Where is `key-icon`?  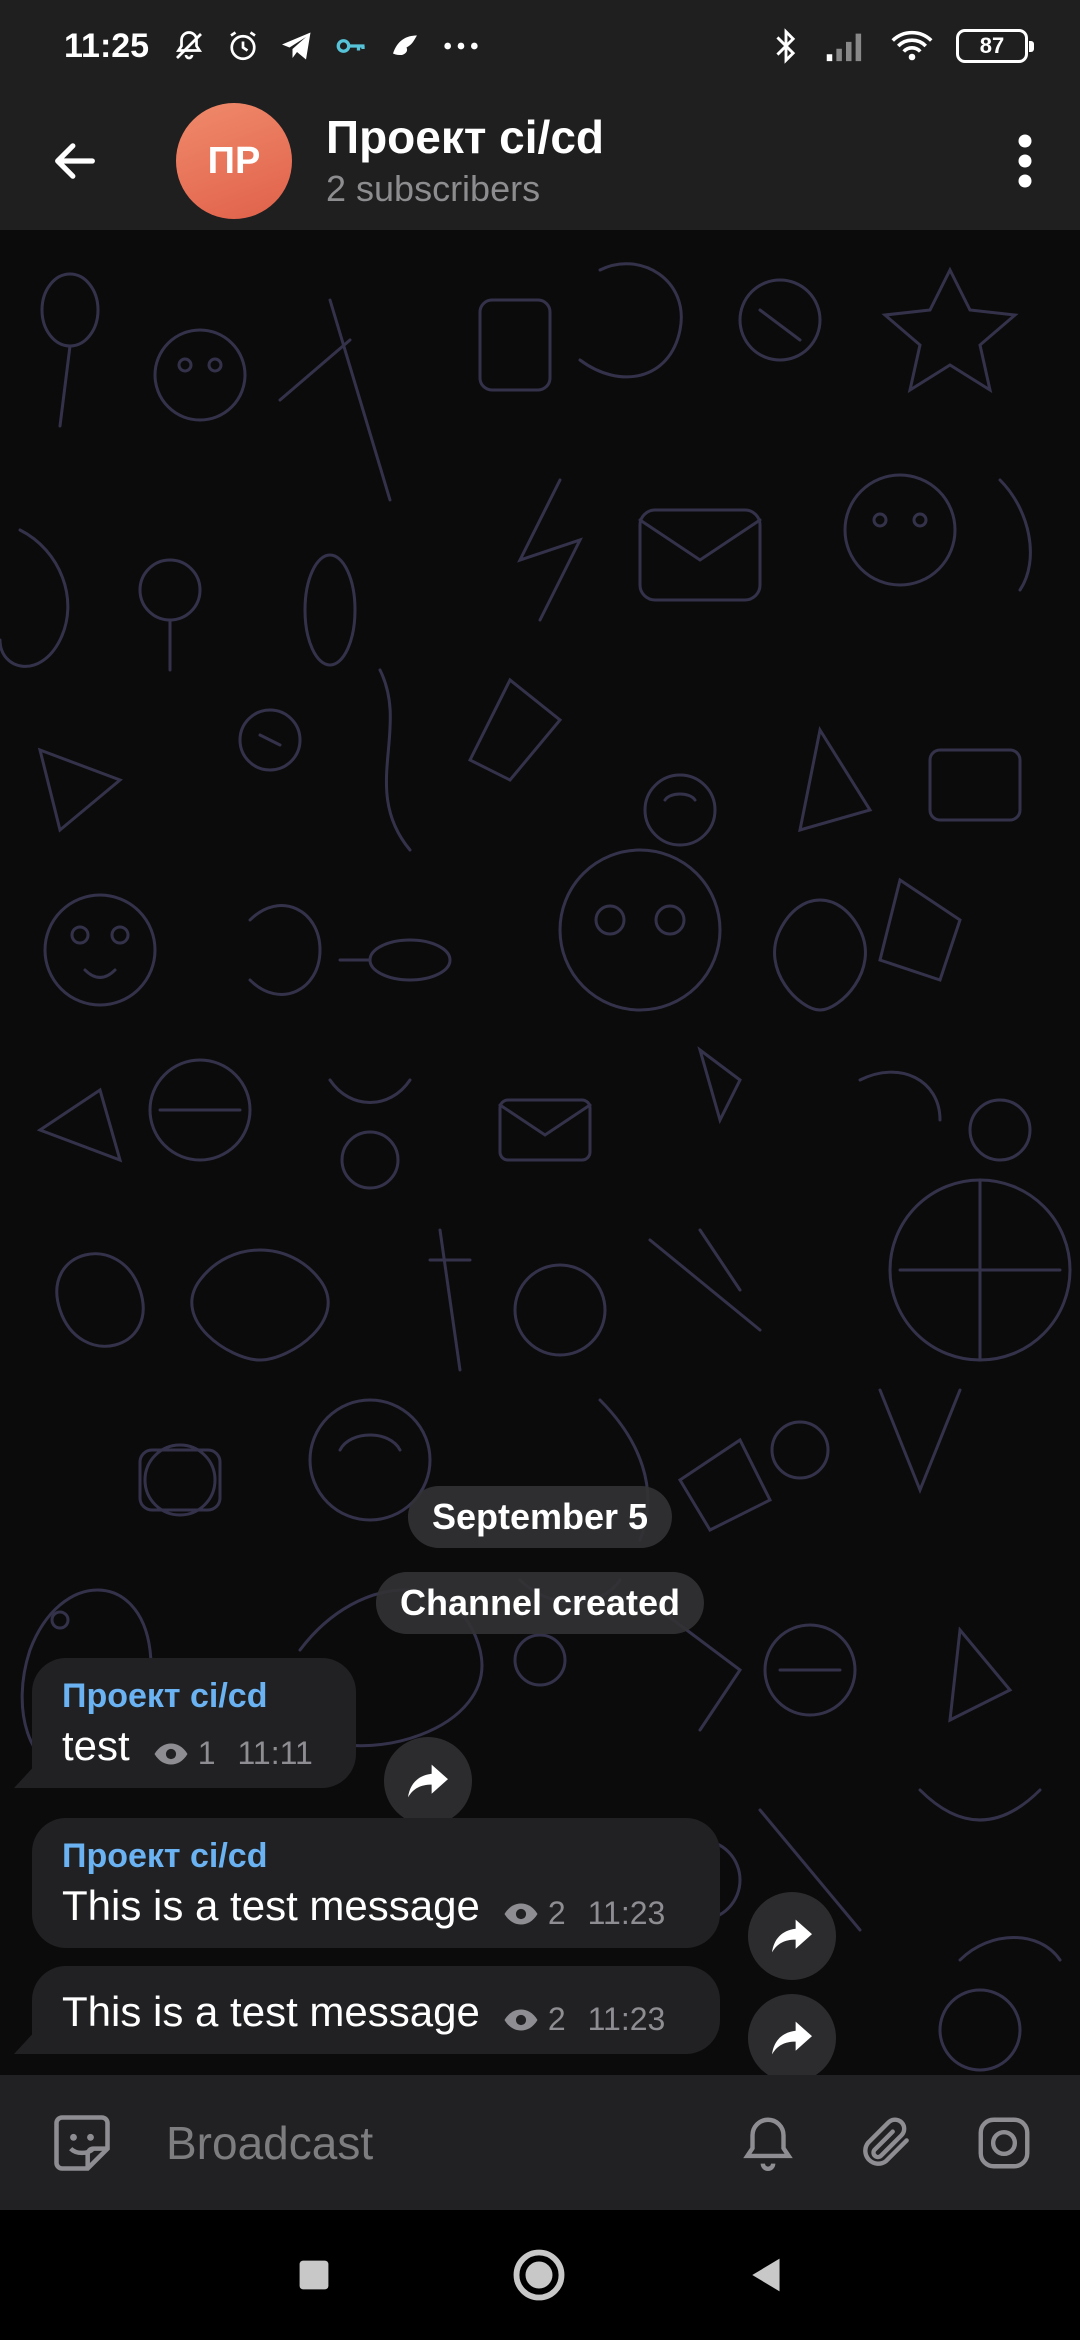 key-icon is located at coordinates (350, 46).